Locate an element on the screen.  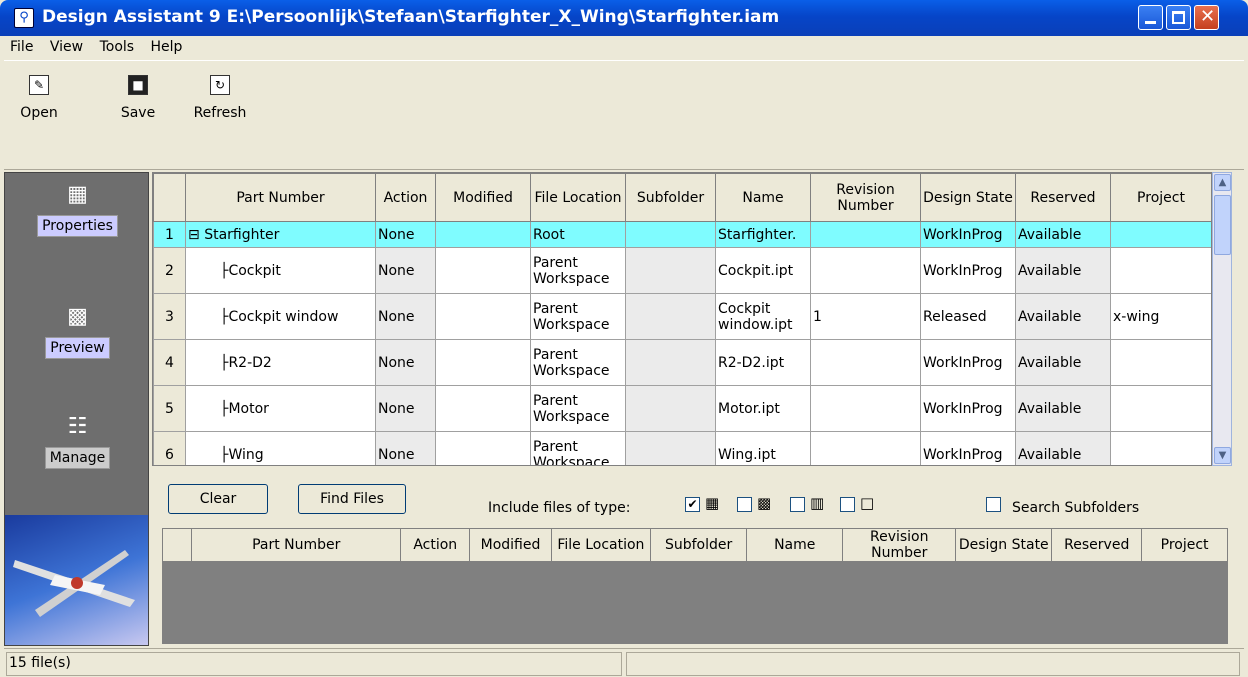
find-files-button: Find Files is located at coordinates (352, 499).